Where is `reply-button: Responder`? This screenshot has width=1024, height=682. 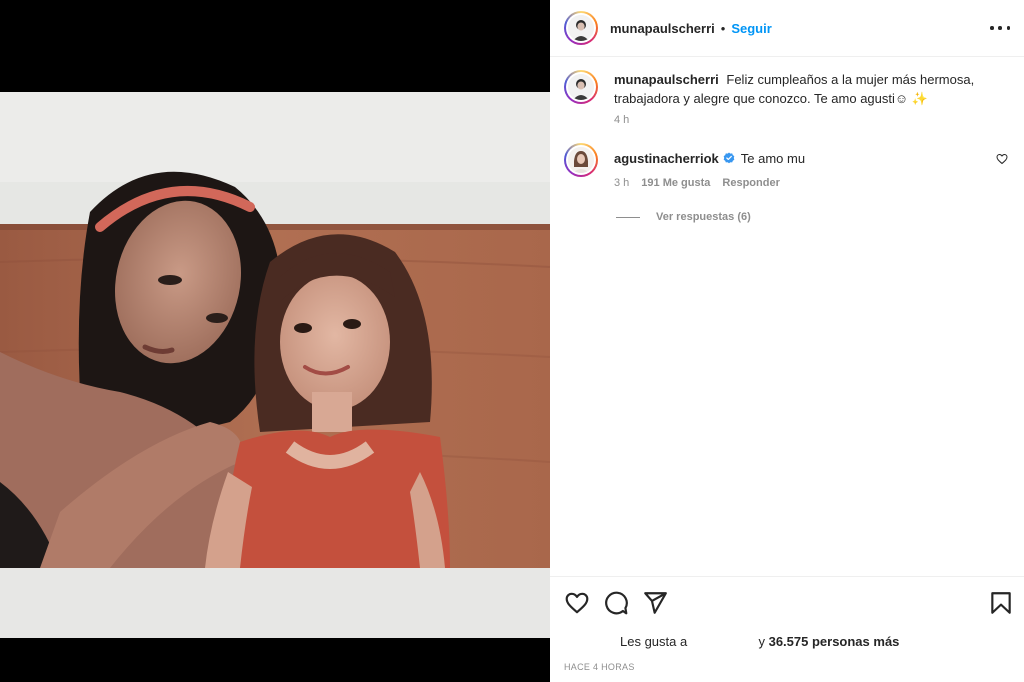 reply-button: Responder is located at coordinates (750, 183).